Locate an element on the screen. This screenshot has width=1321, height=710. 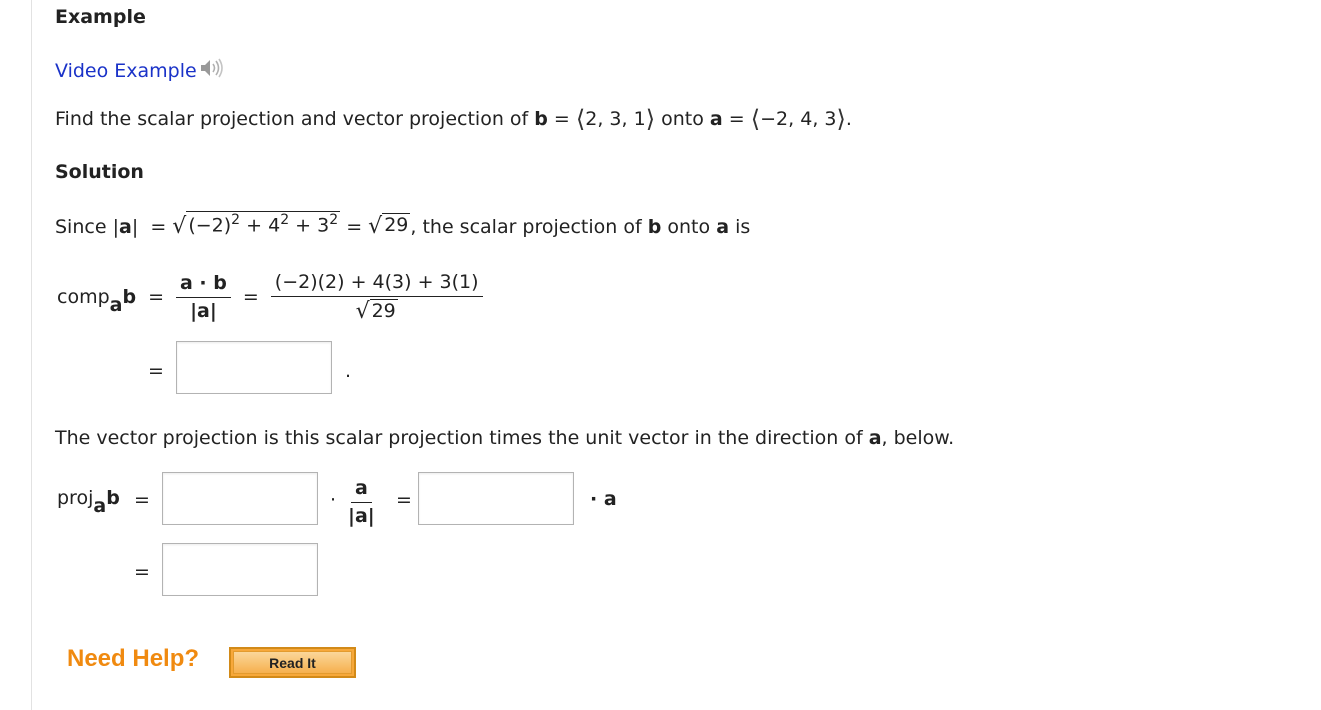
dot-a: · a is located at coordinates (603, 499).